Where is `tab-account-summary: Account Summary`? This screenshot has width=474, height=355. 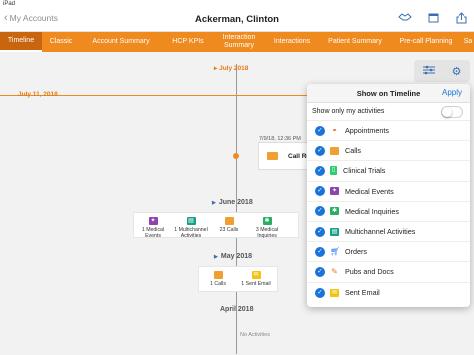
tab-account-summary: Account Summary is located at coordinates (121, 42).